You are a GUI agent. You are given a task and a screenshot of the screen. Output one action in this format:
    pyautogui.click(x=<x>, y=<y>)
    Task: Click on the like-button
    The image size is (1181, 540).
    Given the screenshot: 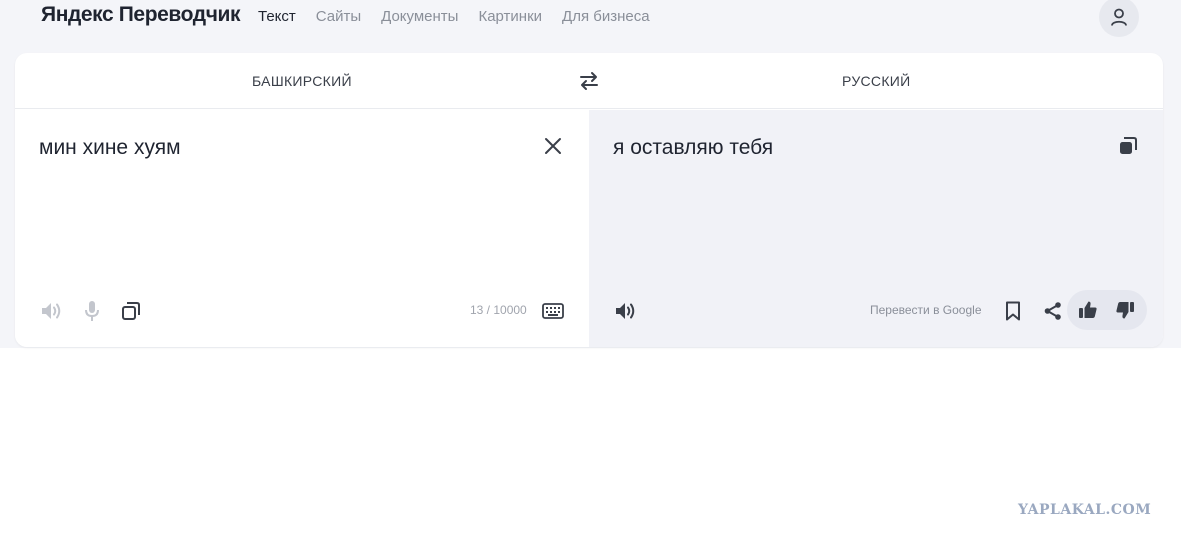 What is the action you would take?
    pyautogui.click(x=1088, y=310)
    